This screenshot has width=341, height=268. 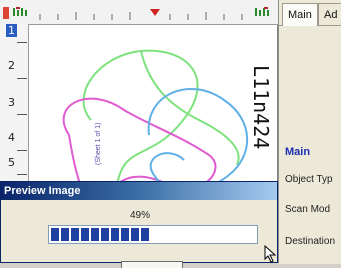 I want to click on cancel-button, so click(x=152, y=264).